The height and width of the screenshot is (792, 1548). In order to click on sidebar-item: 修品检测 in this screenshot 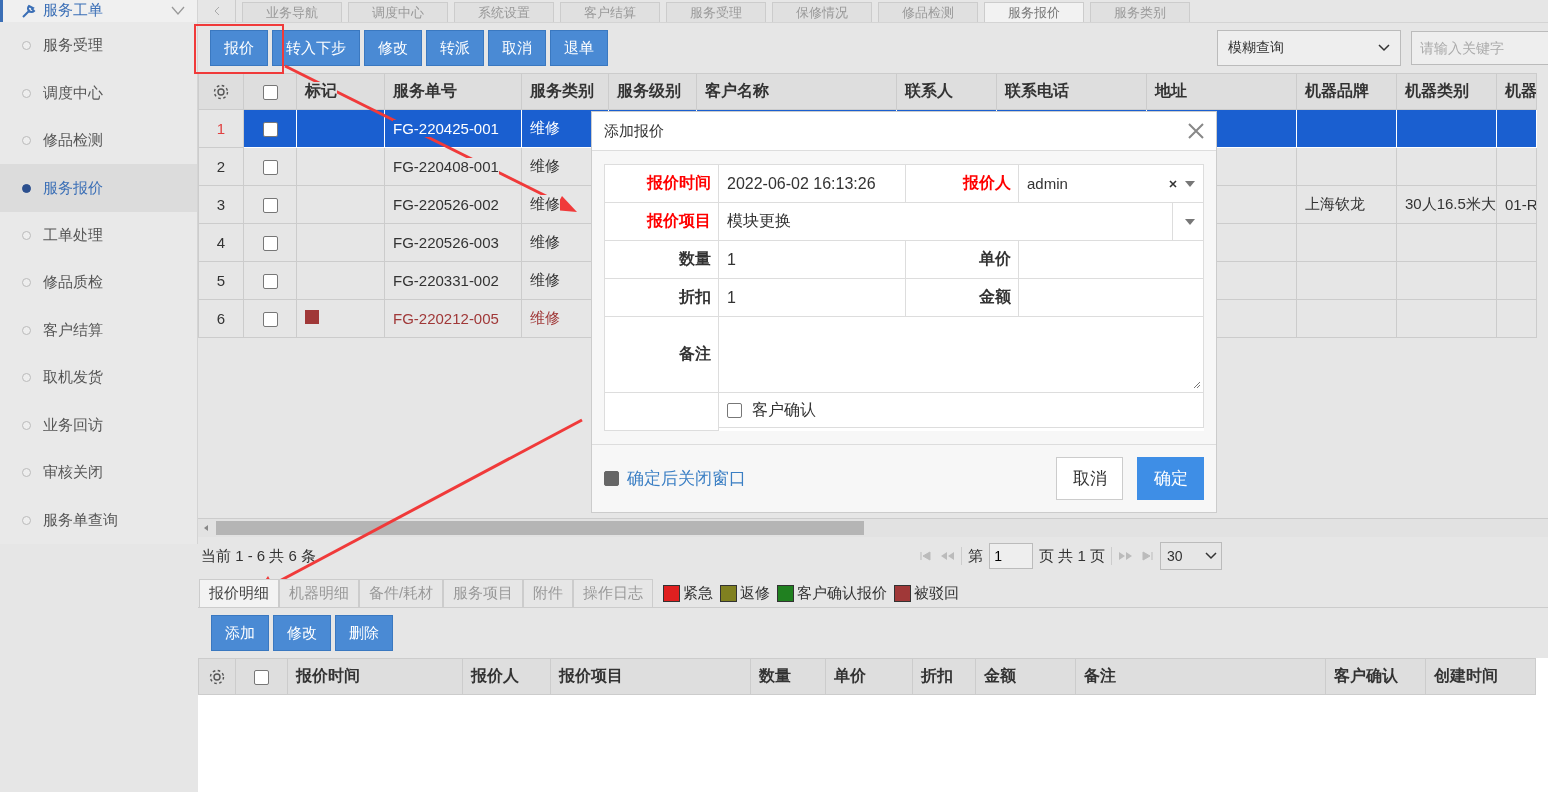, I will do `click(98, 140)`.